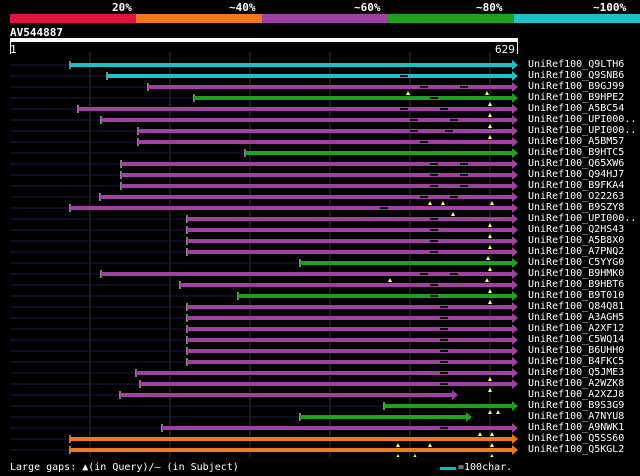 The width and height of the screenshot is (640, 476). Describe the element at coordinates (584, 405) in the screenshot. I see `hit-label: UniRef100_B9S3G9` at that location.